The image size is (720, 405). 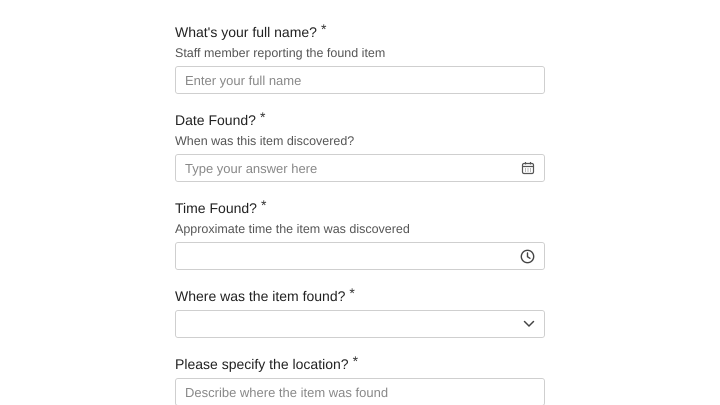 What do you see at coordinates (360, 256) in the screenshot?
I see `time-field` at bounding box center [360, 256].